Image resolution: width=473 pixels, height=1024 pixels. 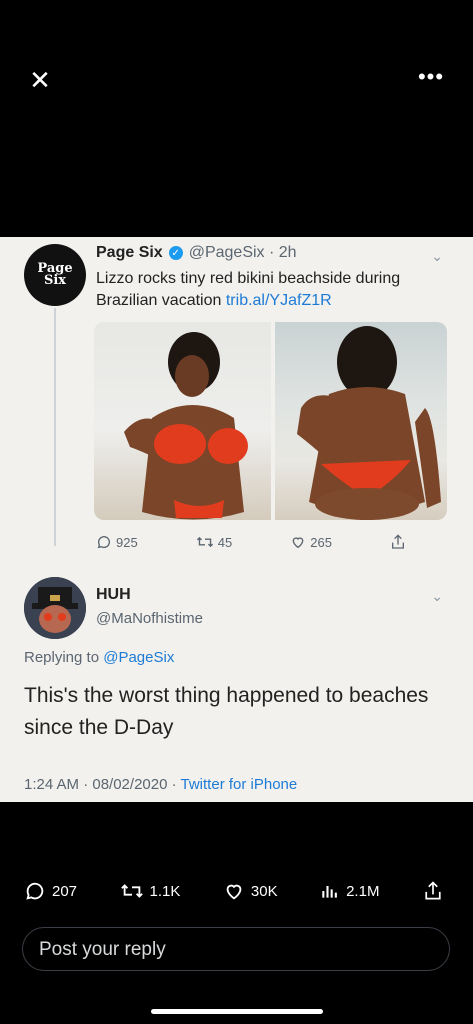 I want to click on views-icon, so click(x=329, y=892).